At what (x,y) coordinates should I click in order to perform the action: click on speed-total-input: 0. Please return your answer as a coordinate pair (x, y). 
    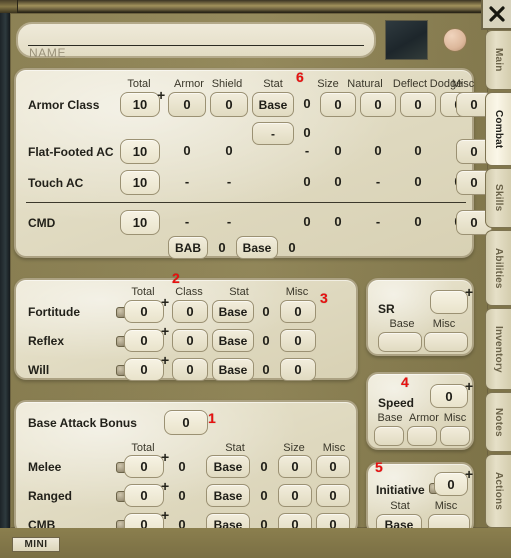
    Looking at the image, I should click on (449, 396).